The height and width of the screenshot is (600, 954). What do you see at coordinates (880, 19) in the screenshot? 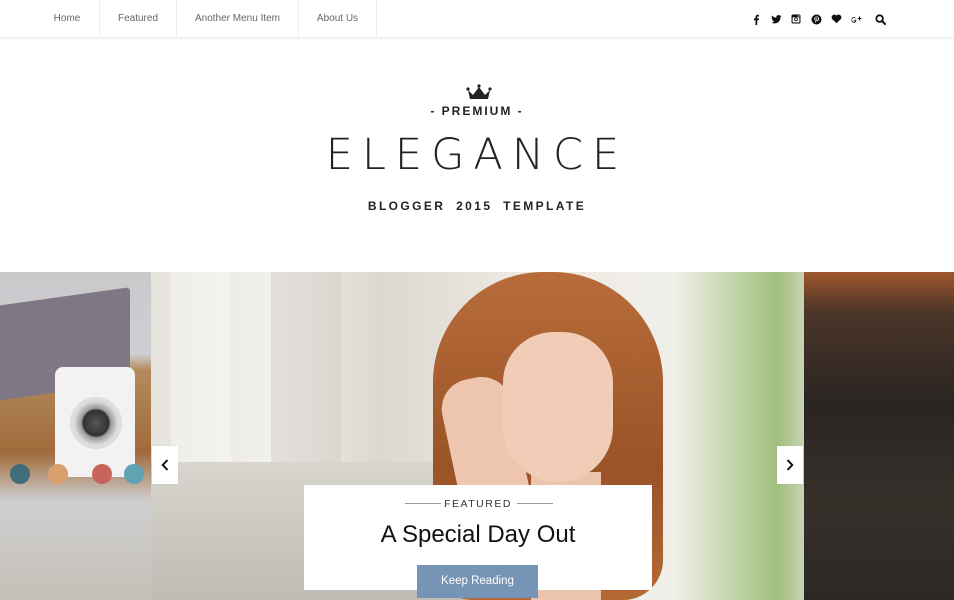
I see `search-icon` at bounding box center [880, 19].